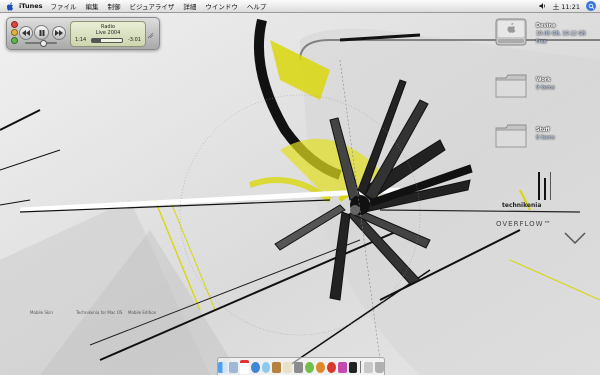 The image size is (600, 375). Describe the element at coordinates (41, 312) in the screenshot. I see `wallpaper-caption-left: Mobile Skin` at that location.